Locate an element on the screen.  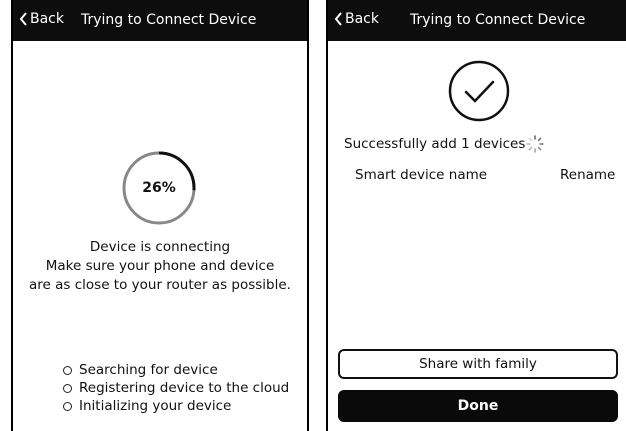
step-label: Searching for device is located at coordinates (148, 370).